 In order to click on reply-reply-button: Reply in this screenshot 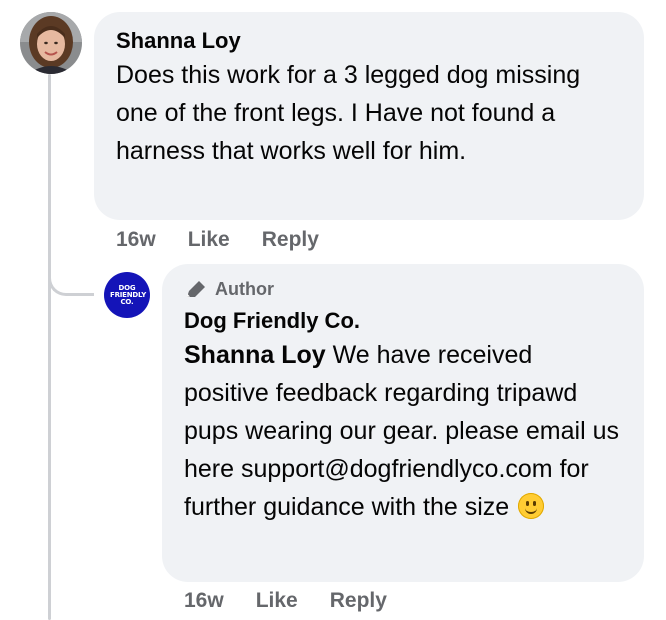, I will do `click(358, 601)`.